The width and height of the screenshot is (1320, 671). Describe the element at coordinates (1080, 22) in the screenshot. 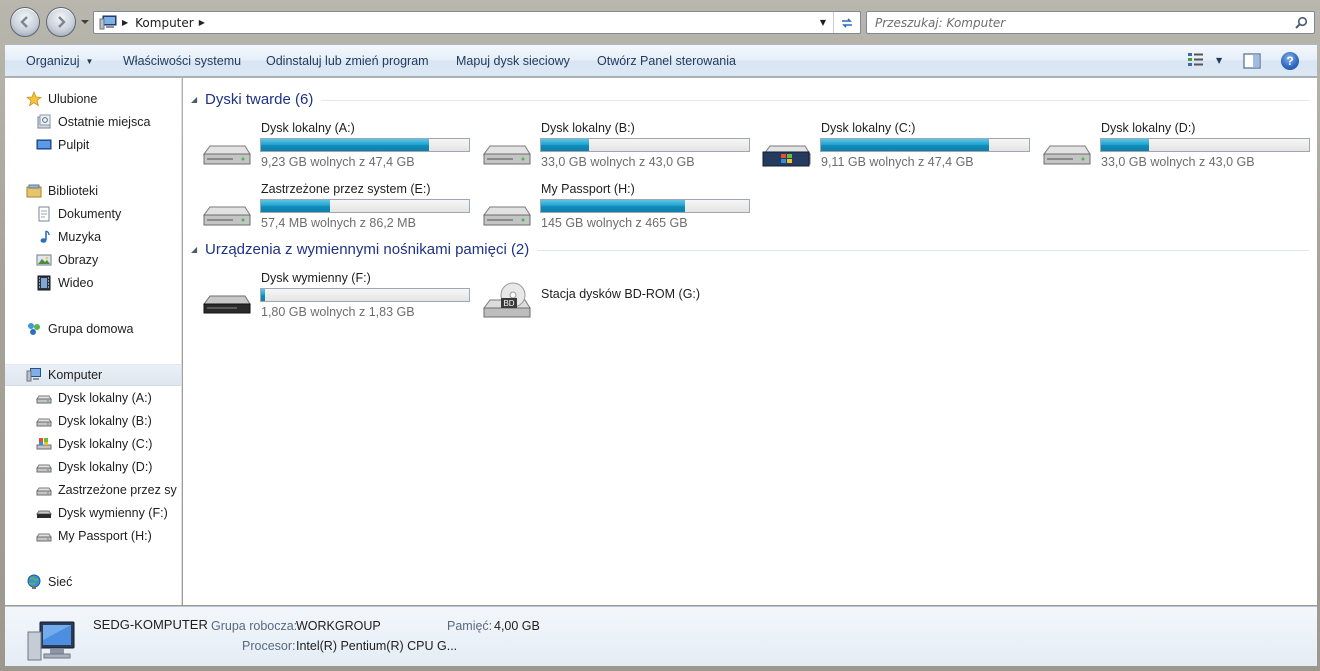

I see `search-input` at that location.